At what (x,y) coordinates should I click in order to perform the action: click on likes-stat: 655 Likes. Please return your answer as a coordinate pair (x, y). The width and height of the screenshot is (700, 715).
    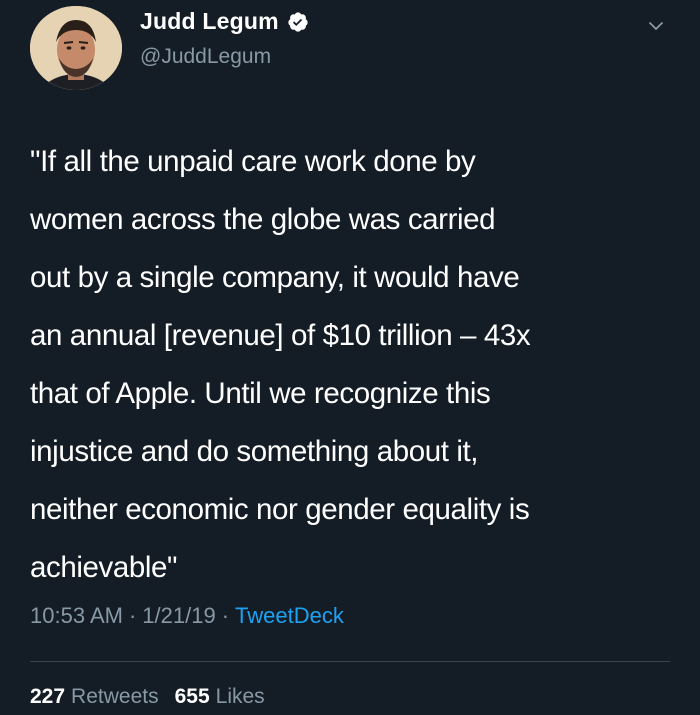
    Looking at the image, I should click on (220, 697).